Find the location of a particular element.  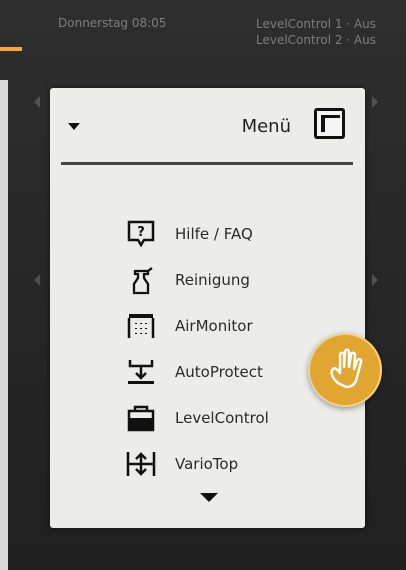

menu-item-label: AirMonitor is located at coordinates (214, 326).